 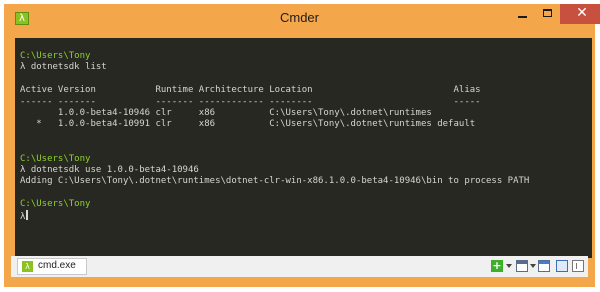 I want to click on maximize-icon, so click(x=547, y=13).